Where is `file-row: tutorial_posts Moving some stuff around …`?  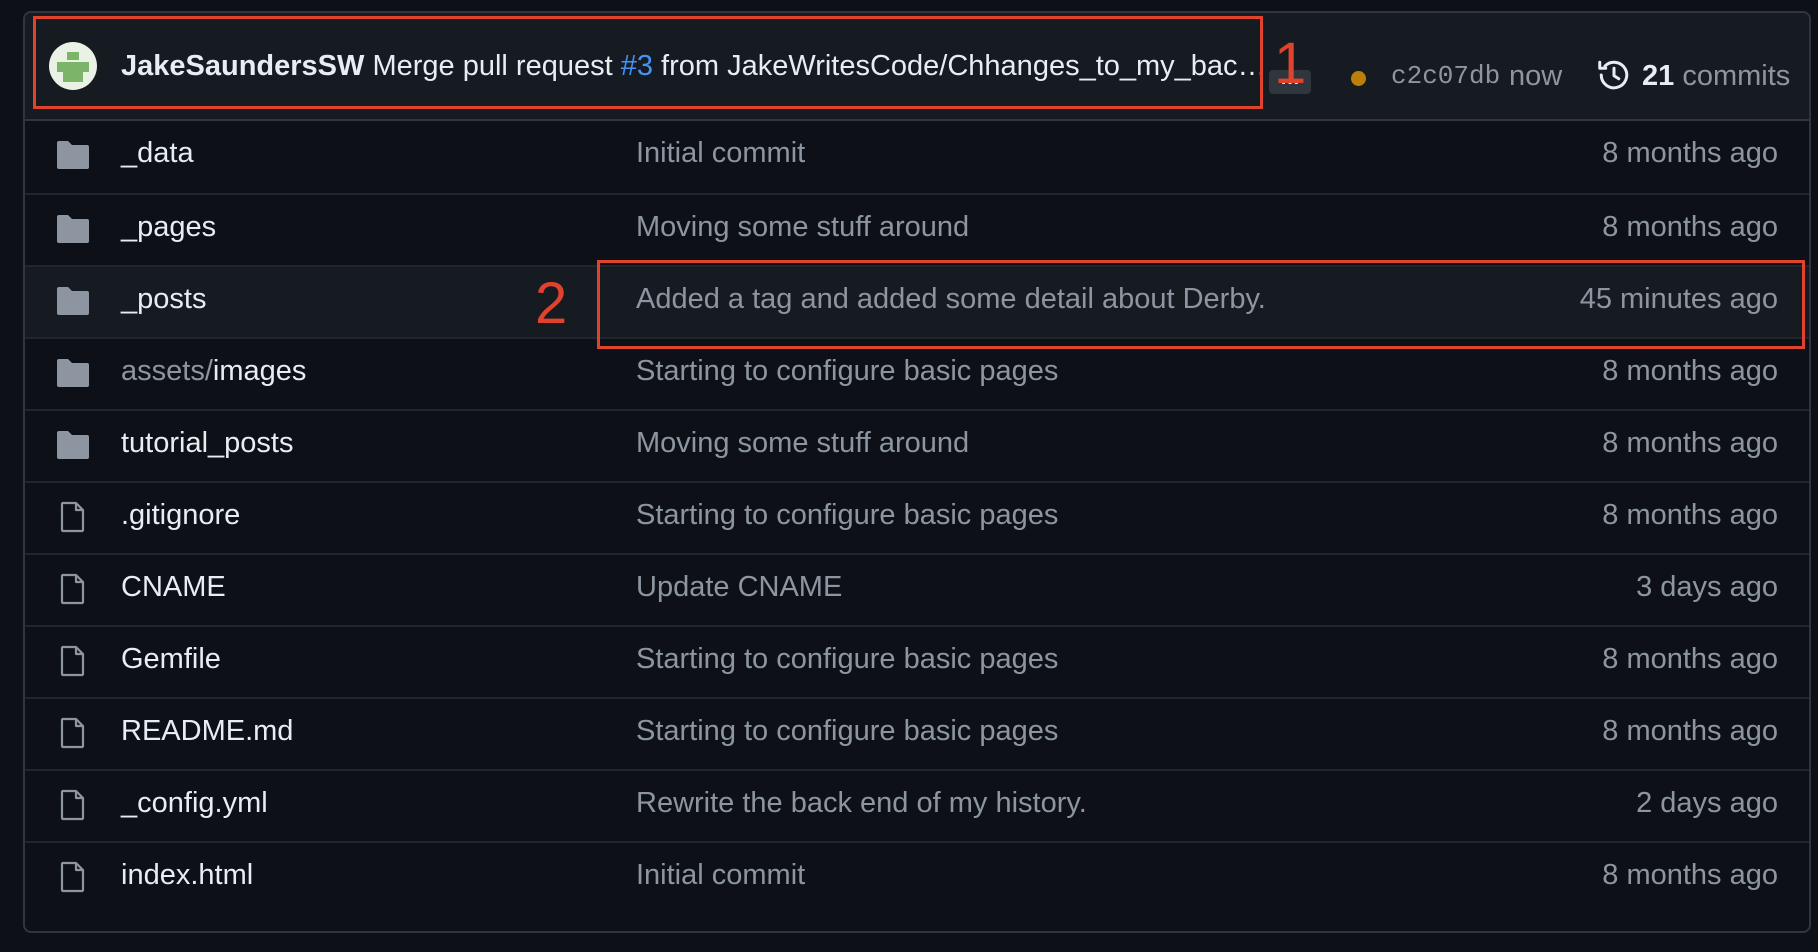 file-row: tutorial_posts Moving some stuff around … is located at coordinates (917, 445).